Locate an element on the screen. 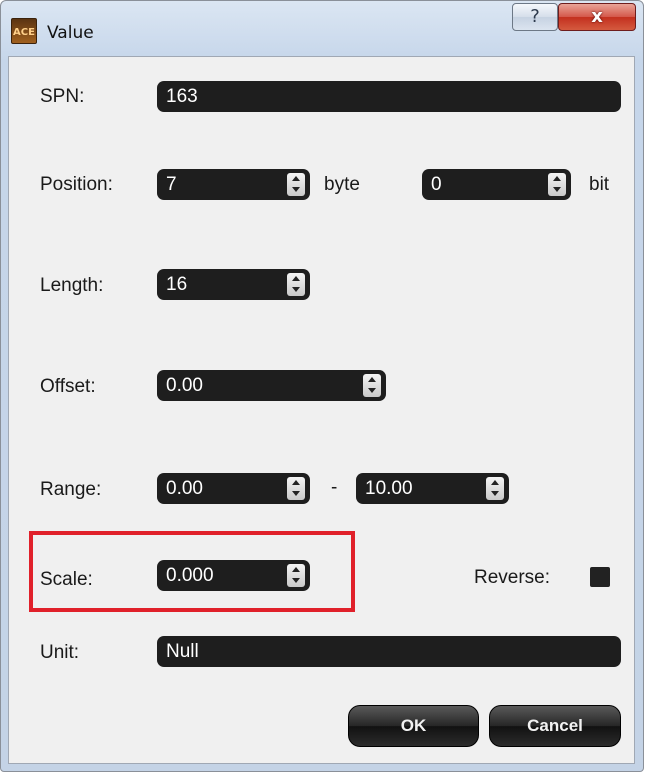 Image resolution: width=646 pixels, height=776 pixels. reverse-checkbox is located at coordinates (600, 577).